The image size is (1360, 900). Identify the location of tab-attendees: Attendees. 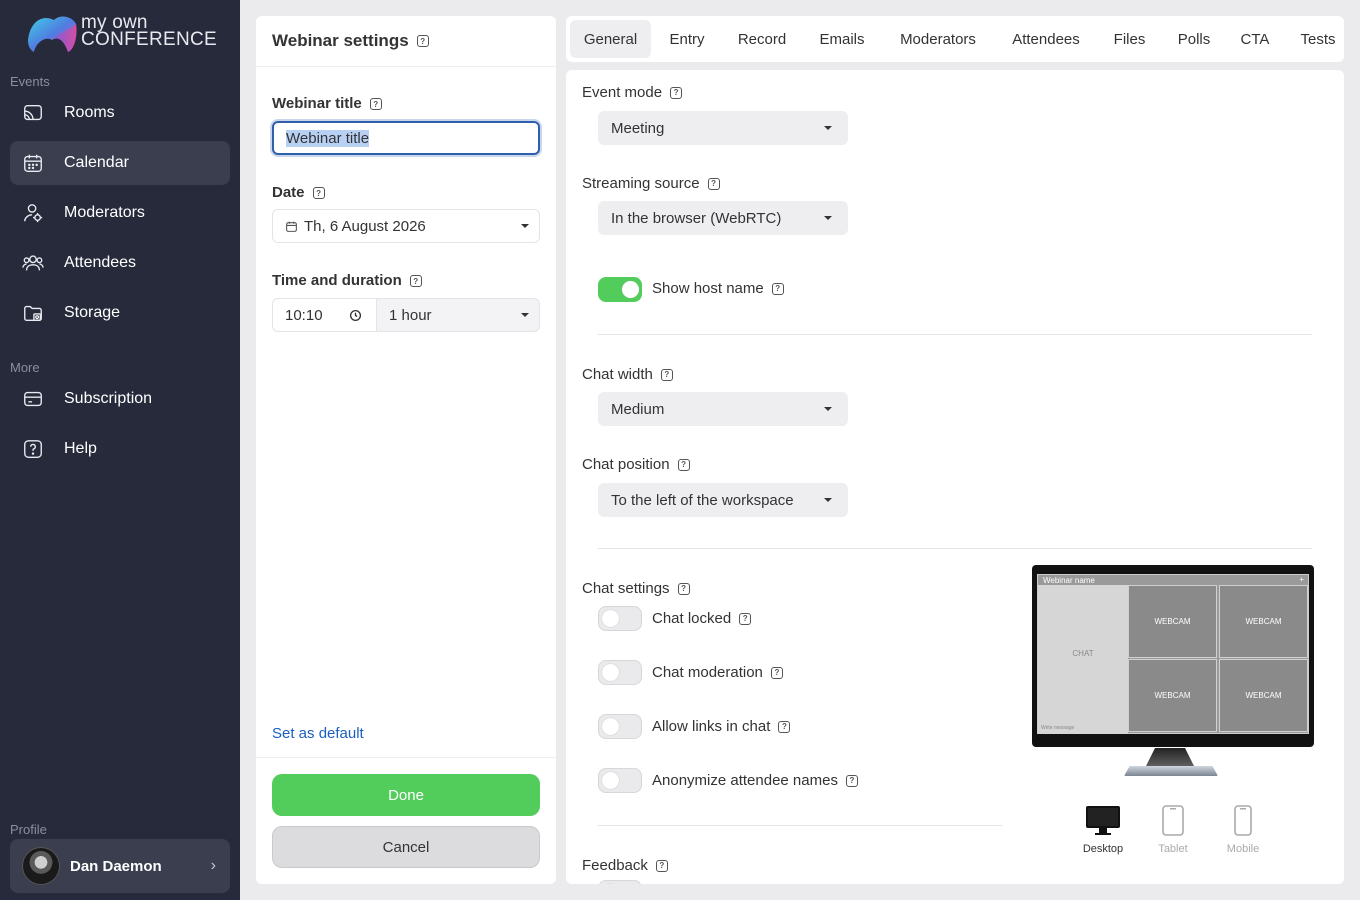
(1046, 39).